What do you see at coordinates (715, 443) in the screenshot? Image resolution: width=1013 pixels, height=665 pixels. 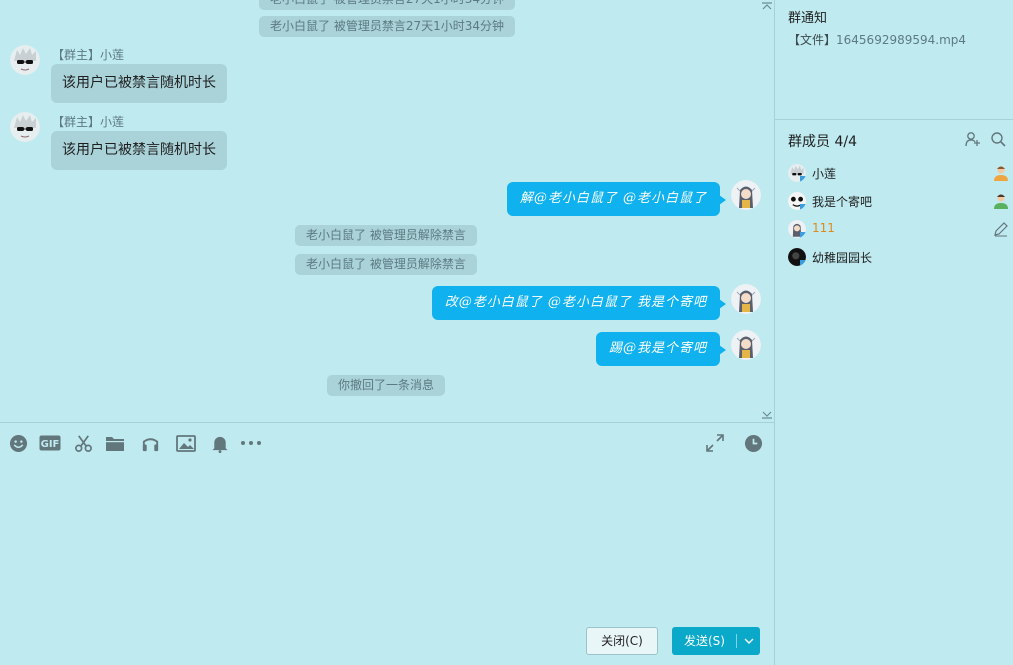 I see `expand-icon` at bounding box center [715, 443].